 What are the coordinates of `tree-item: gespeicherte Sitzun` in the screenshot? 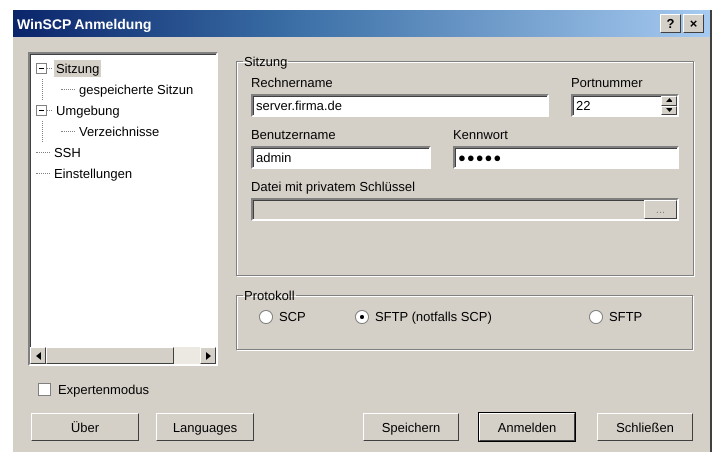 It's located at (136, 89).